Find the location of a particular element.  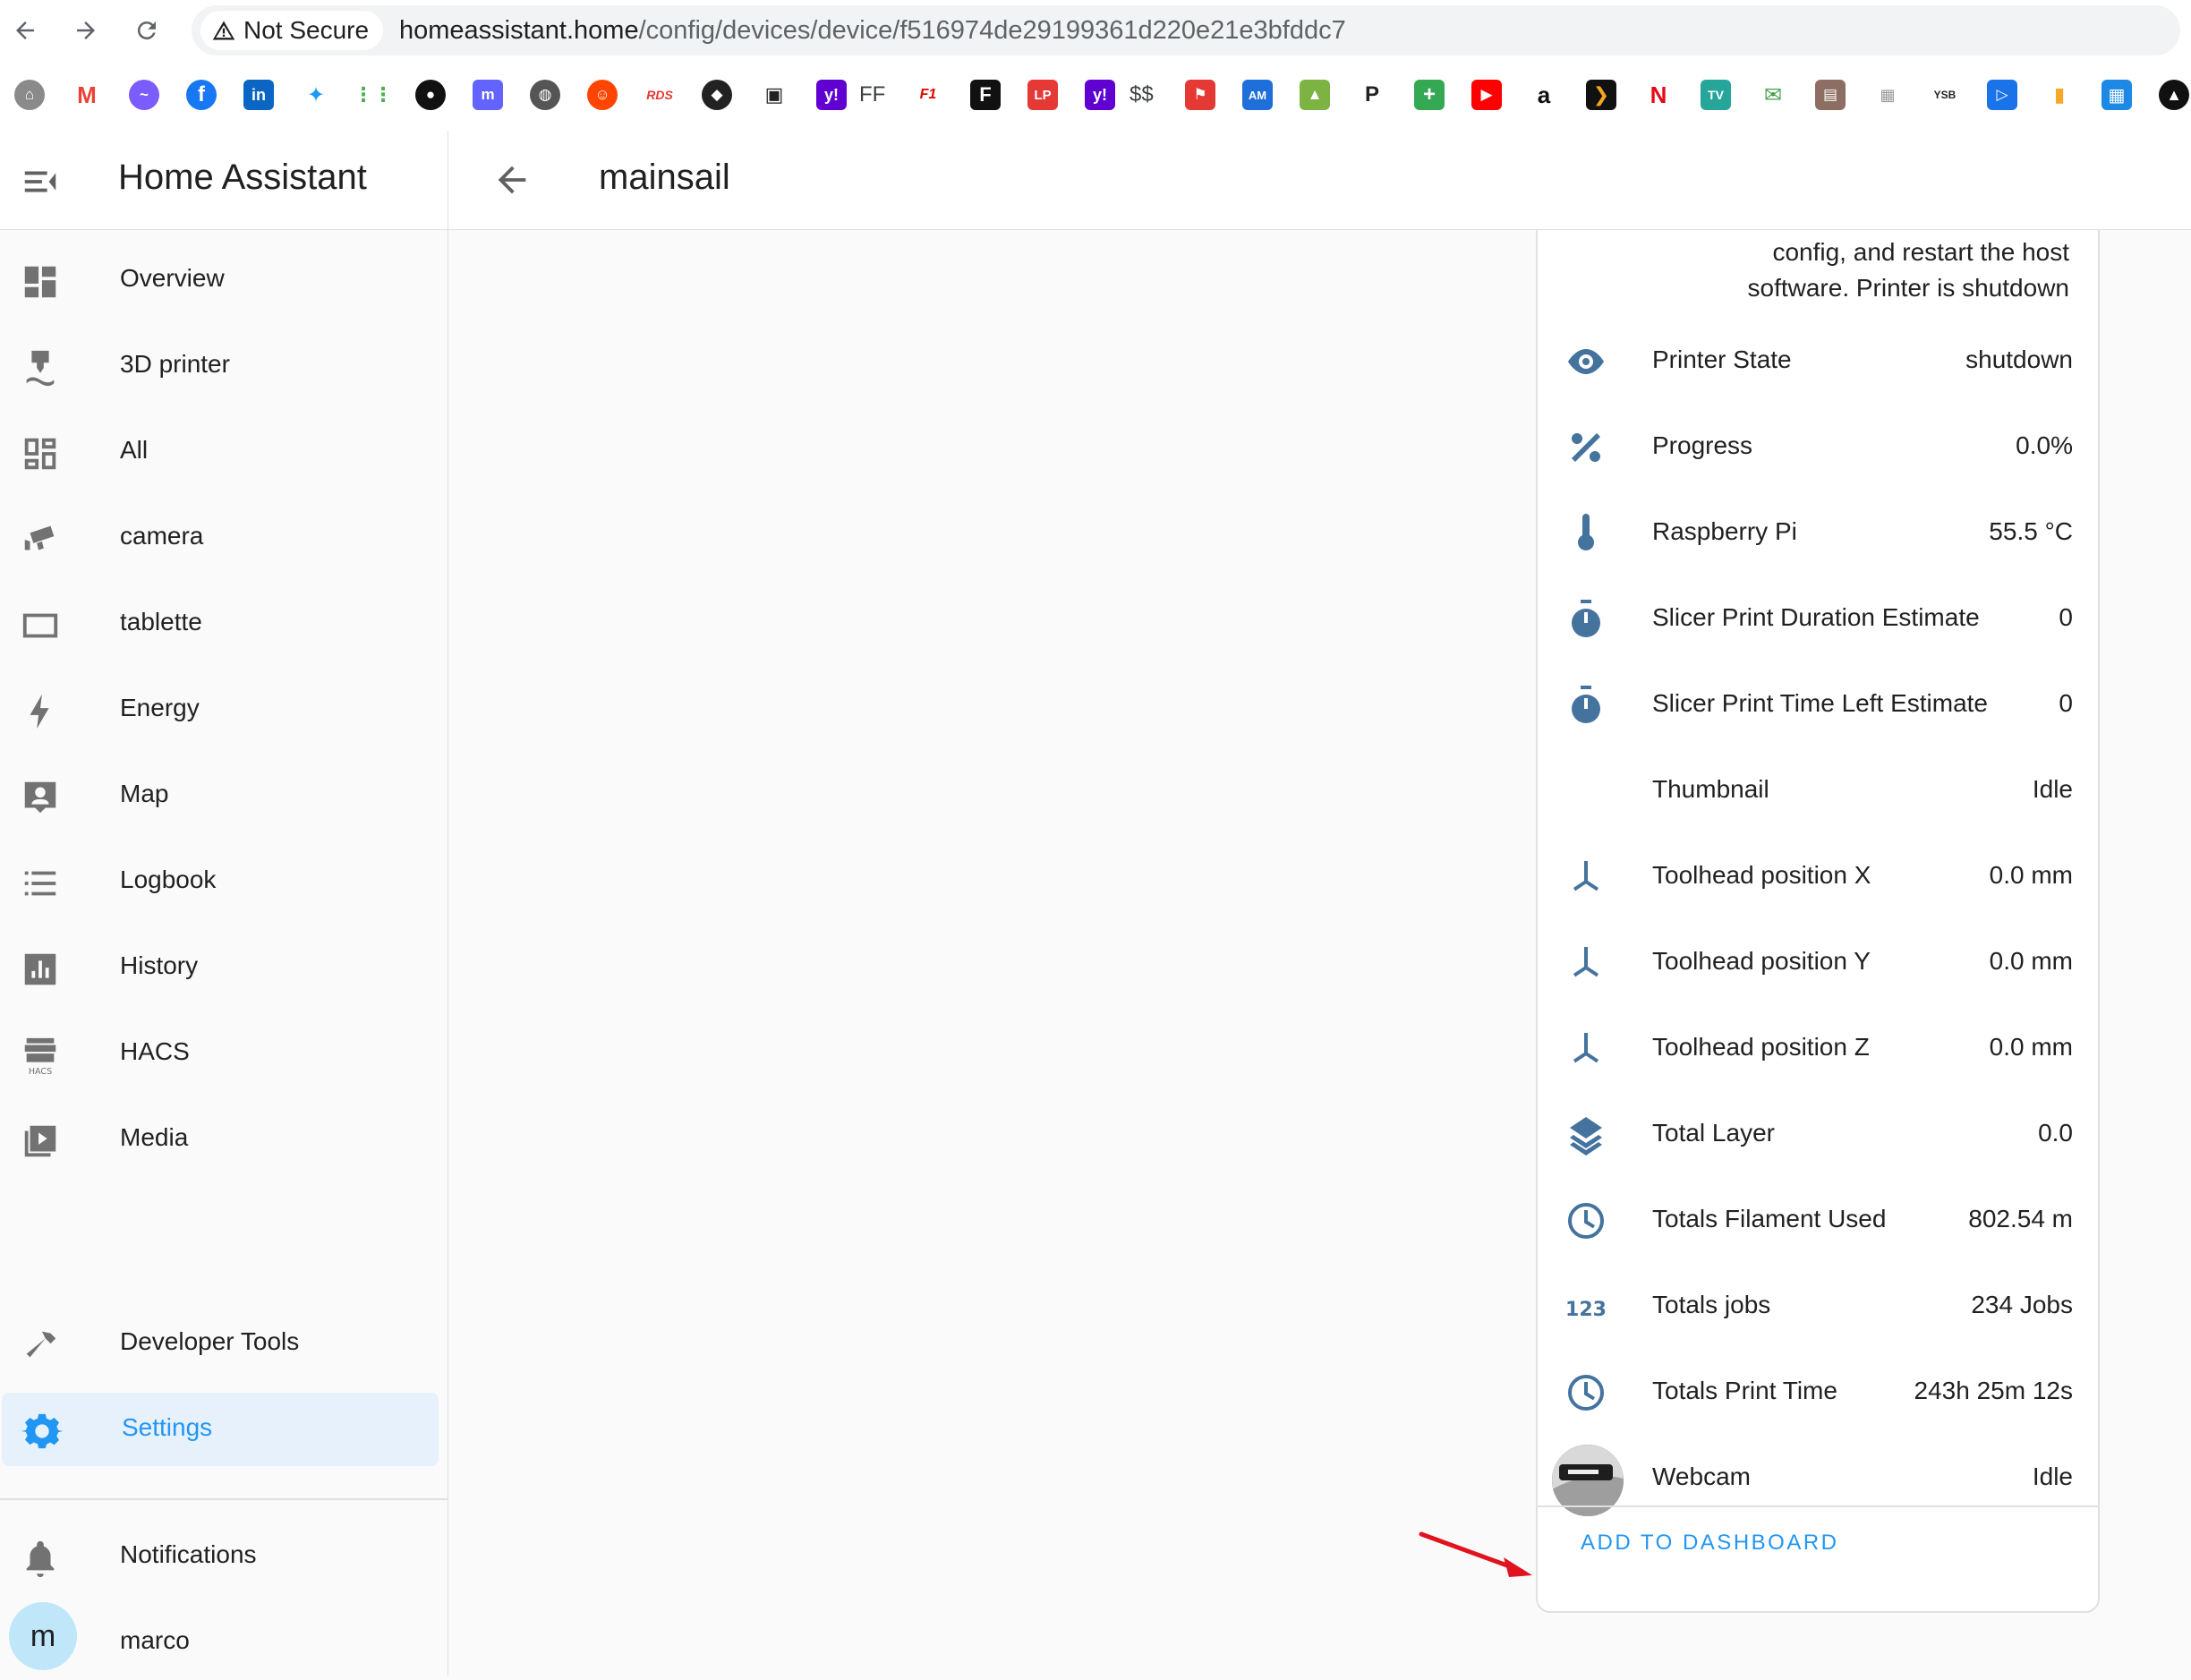

sidebar-item-logbook: Logbook is located at coordinates (219, 881).